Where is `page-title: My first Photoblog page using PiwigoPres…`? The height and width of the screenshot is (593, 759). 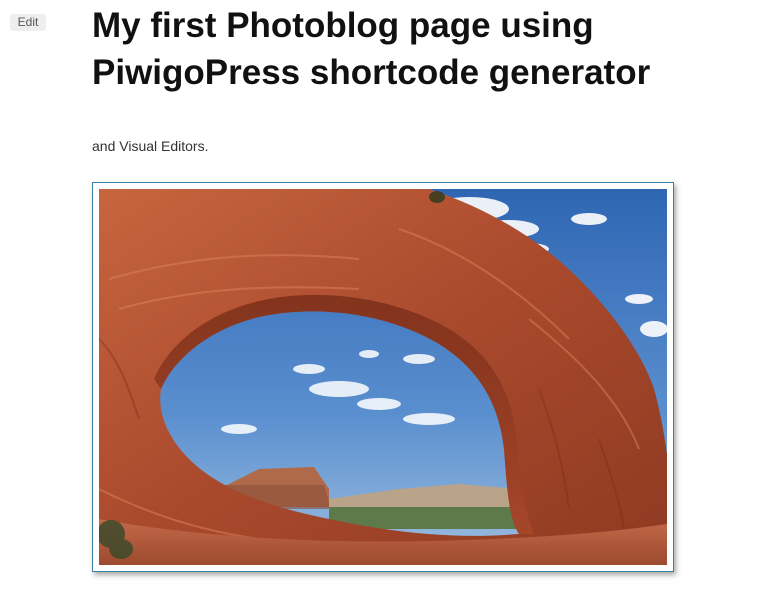
page-title: My first Photoblog page using PiwigoPres… is located at coordinates (371, 49).